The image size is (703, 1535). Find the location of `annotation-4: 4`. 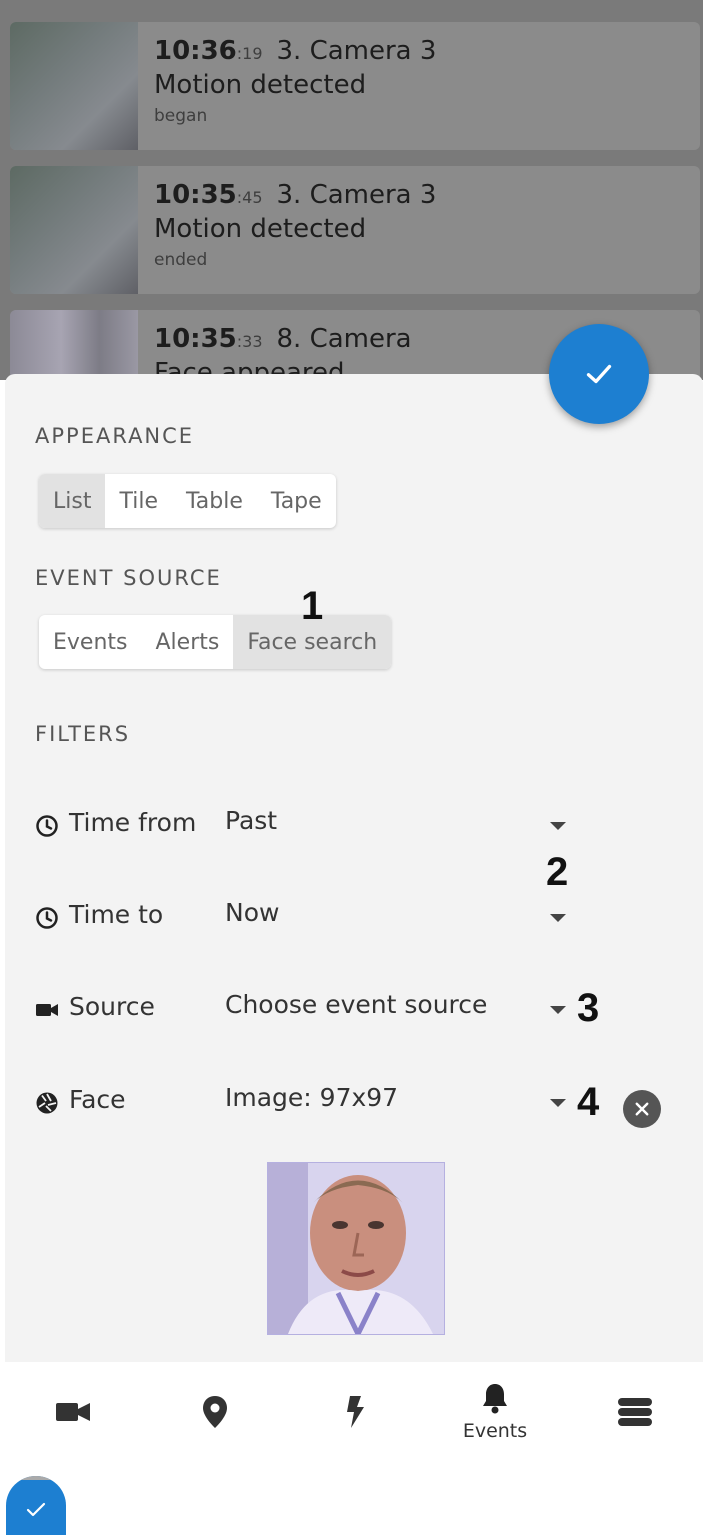

annotation-4: 4 is located at coordinates (588, 1102).